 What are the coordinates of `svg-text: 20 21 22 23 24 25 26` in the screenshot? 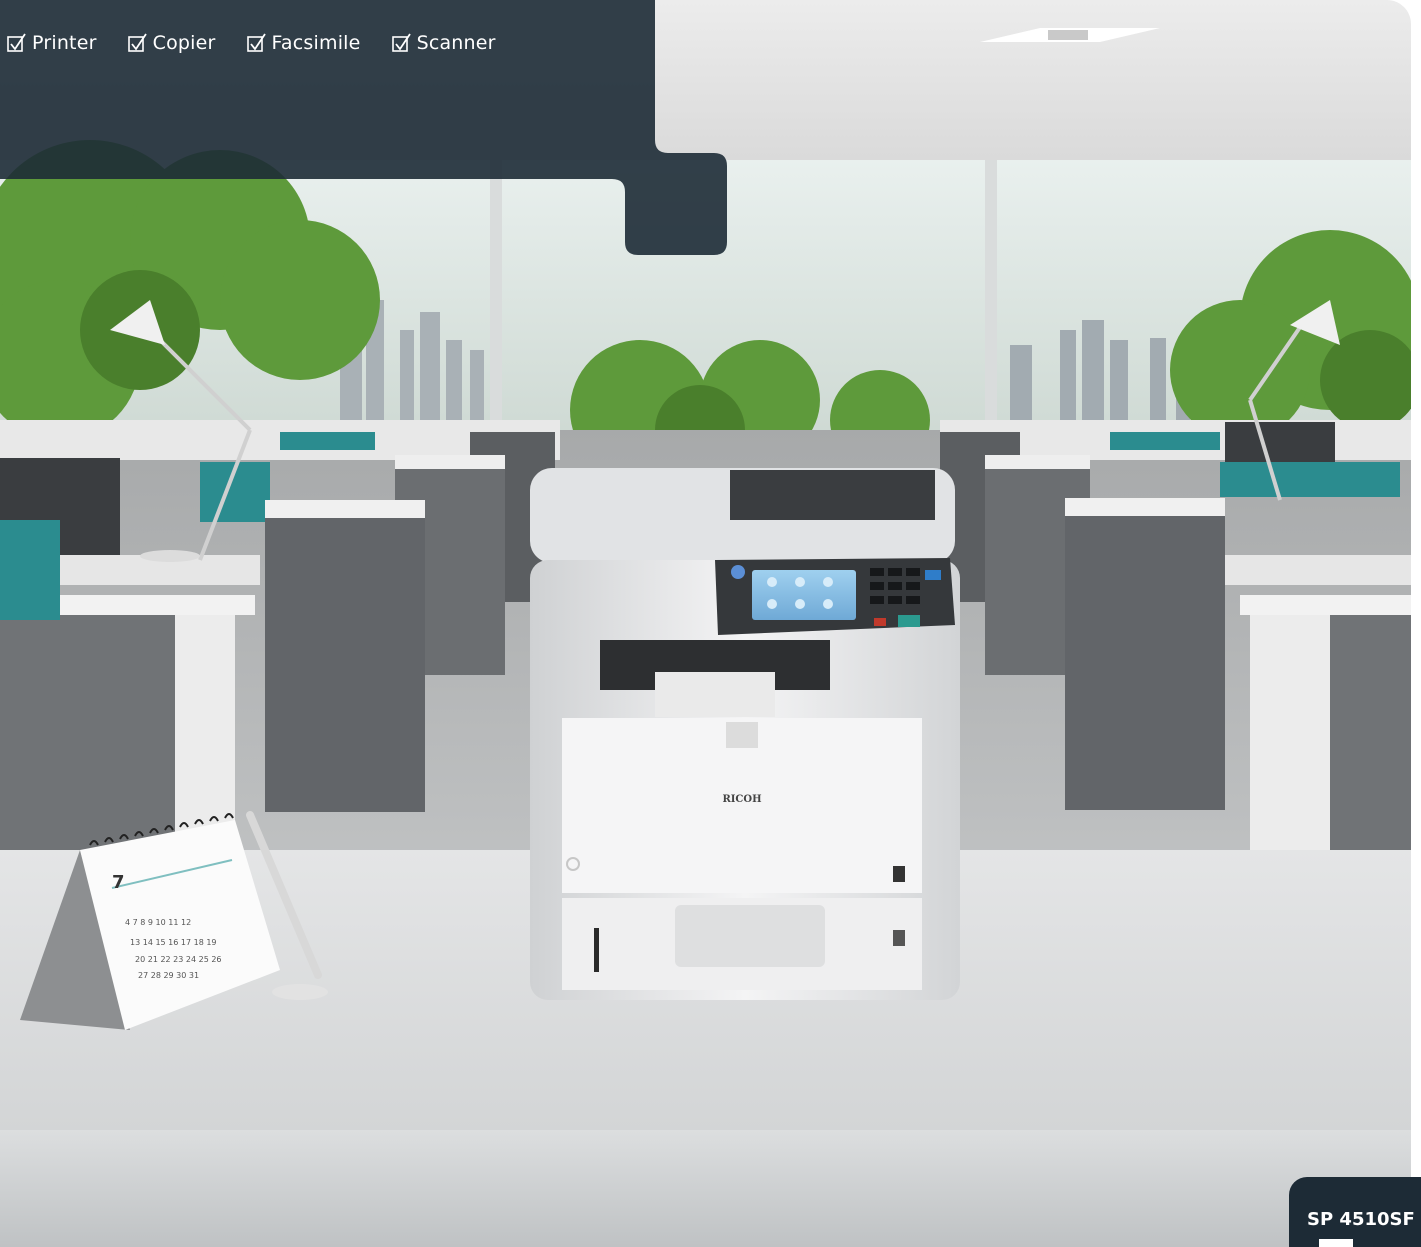 It's located at (178, 959).